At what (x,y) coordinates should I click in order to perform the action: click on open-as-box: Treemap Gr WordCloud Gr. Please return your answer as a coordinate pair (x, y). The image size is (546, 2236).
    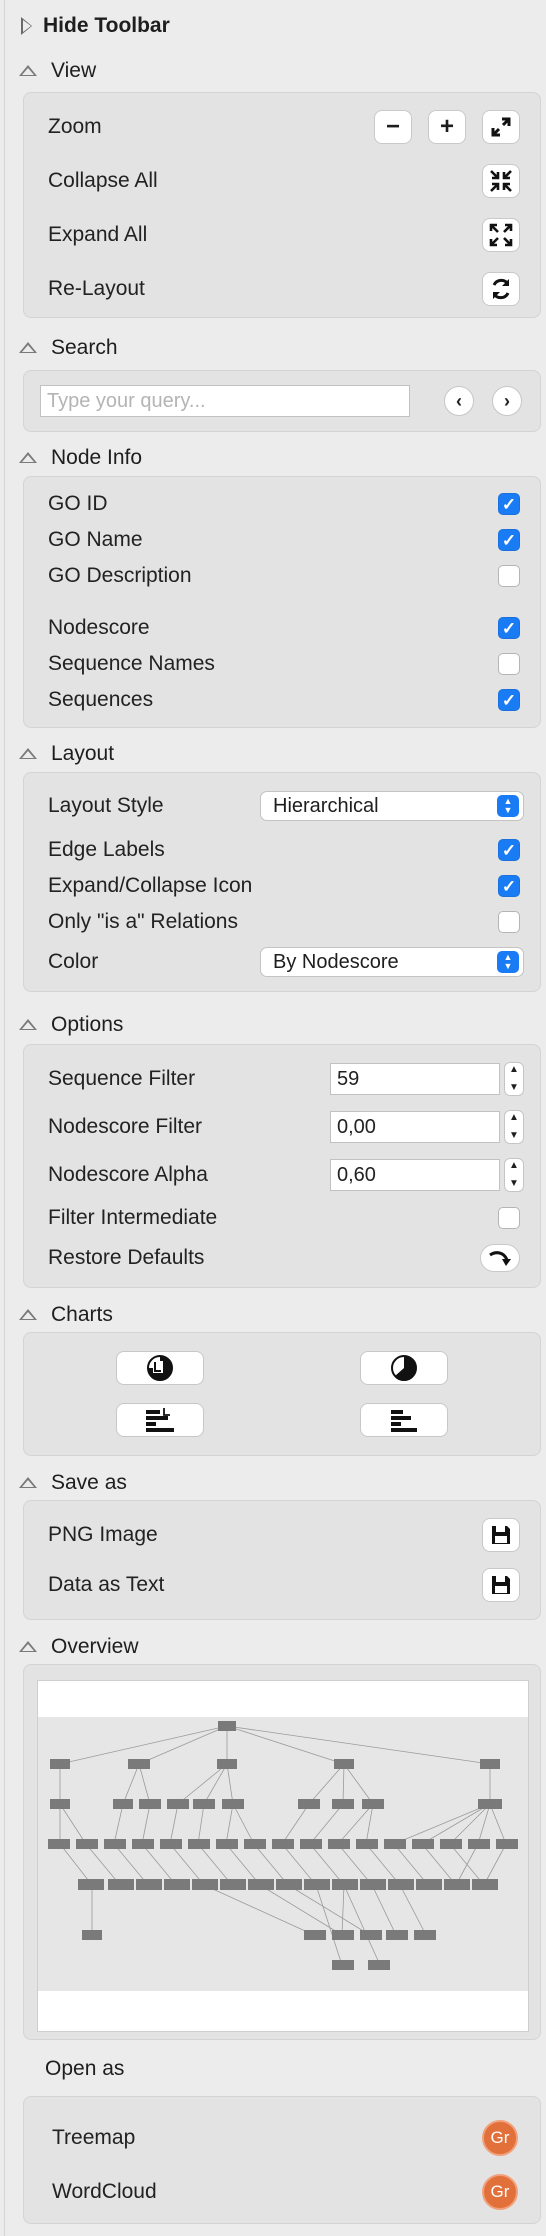
    Looking at the image, I should click on (282, 2160).